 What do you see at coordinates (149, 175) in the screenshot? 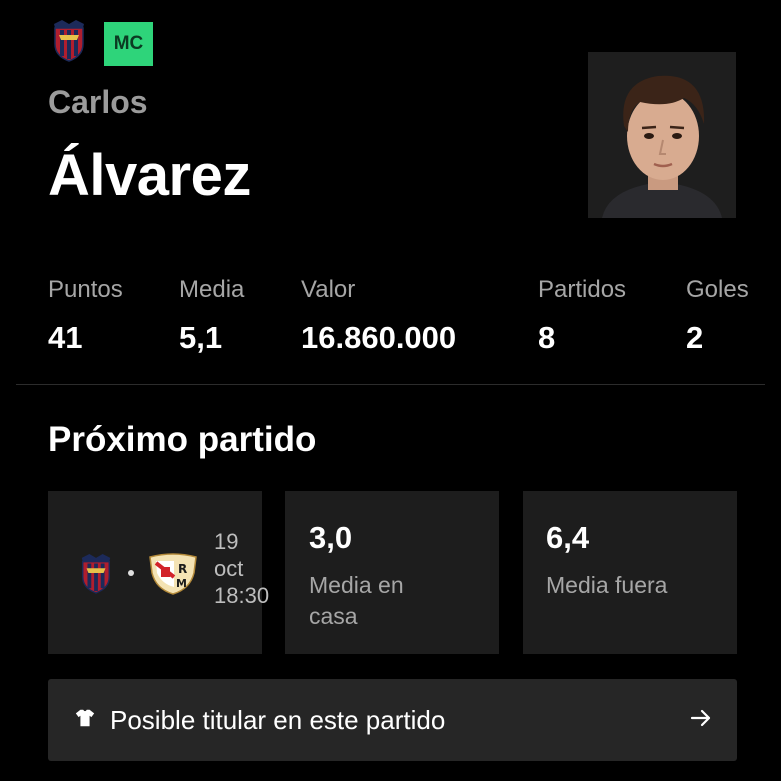
I see `player-last-name: Álvarez` at bounding box center [149, 175].